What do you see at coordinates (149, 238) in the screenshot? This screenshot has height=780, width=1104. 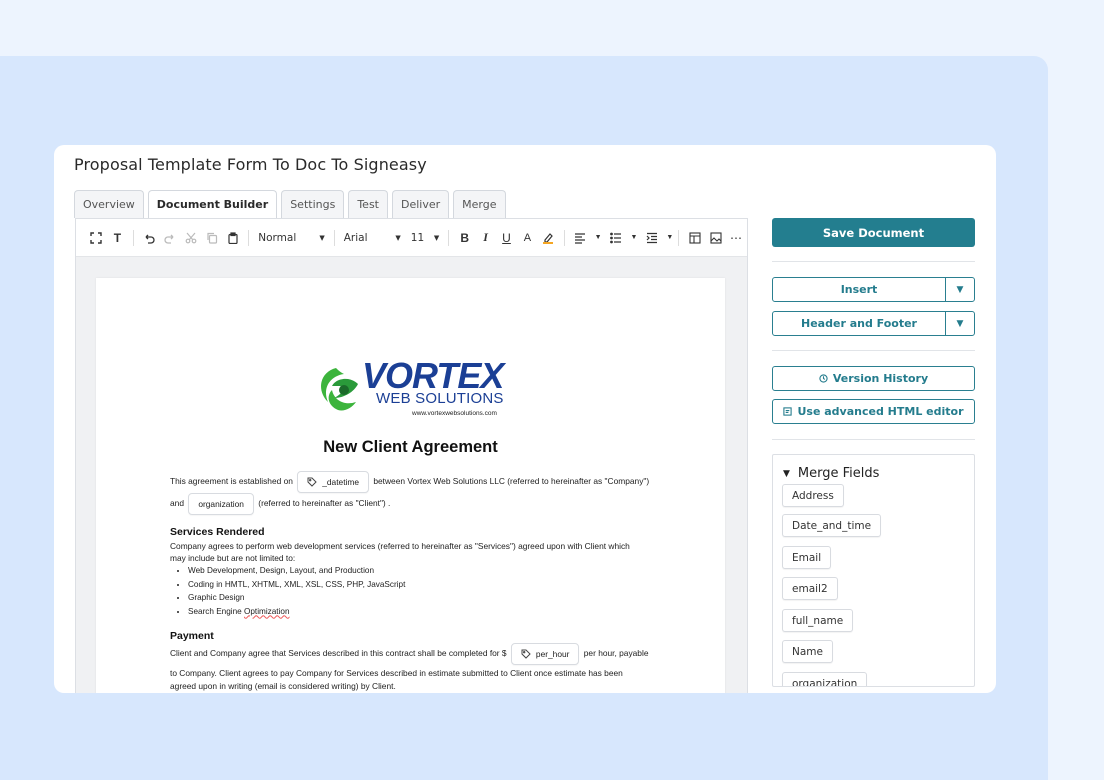 I see `undo-icon` at bounding box center [149, 238].